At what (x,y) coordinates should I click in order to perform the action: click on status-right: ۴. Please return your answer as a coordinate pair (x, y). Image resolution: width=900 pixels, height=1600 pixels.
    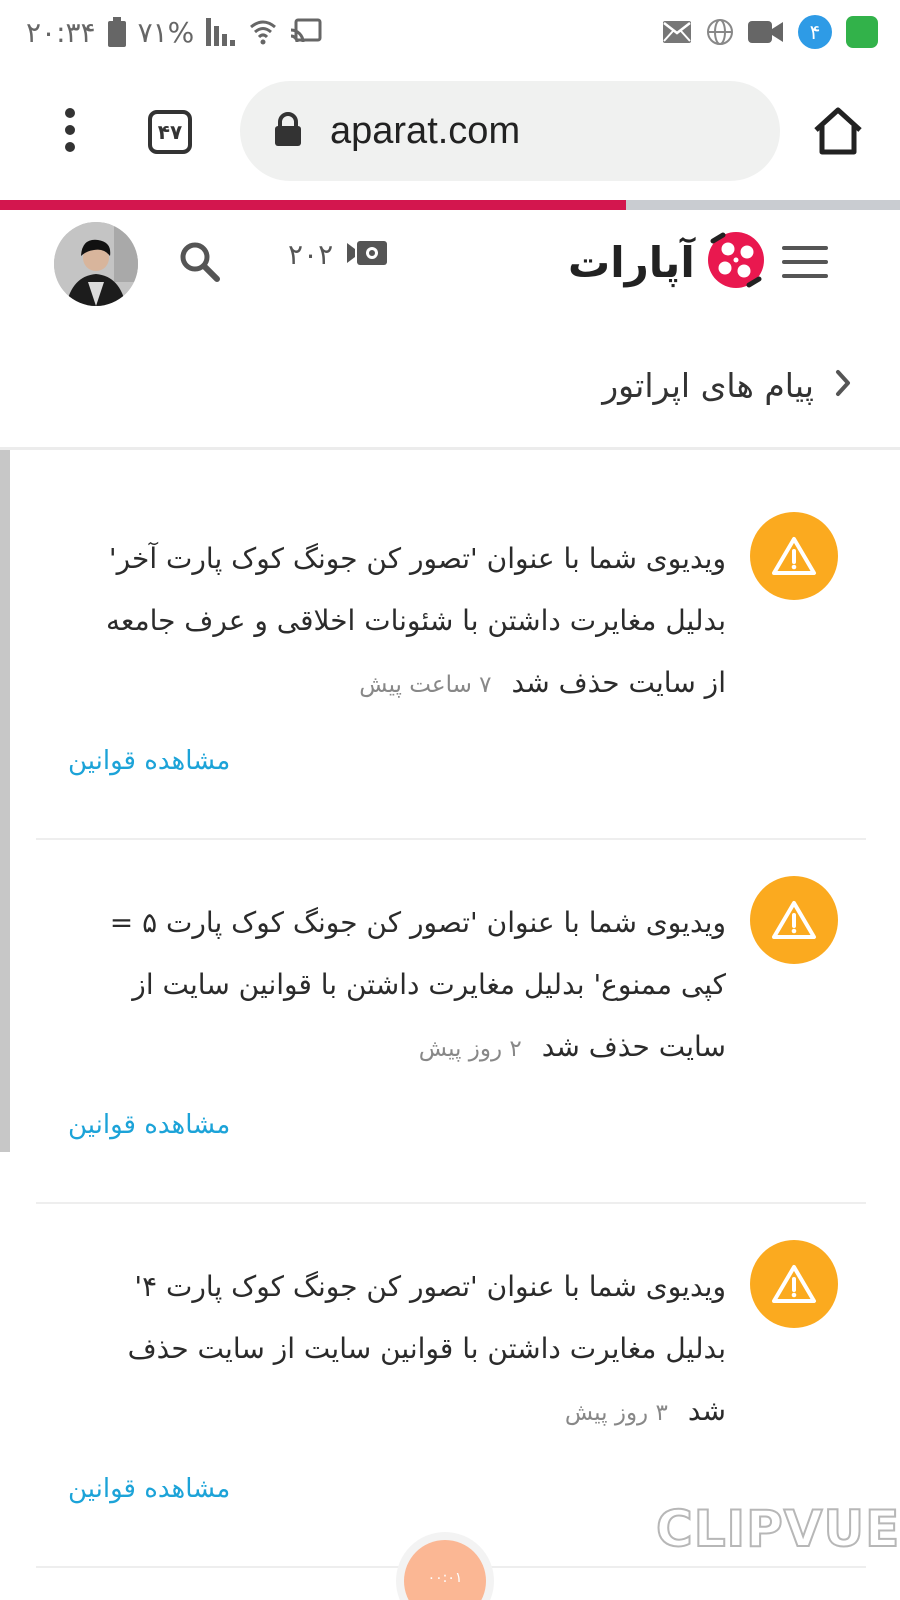
    Looking at the image, I should click on (770, 32).